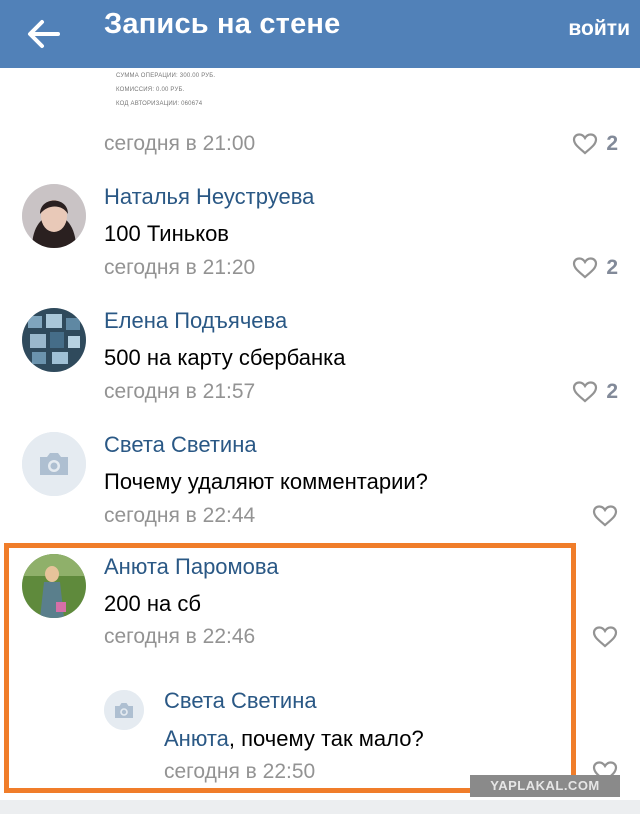 This screenshot has width=640, height=814. I want to click on comment-text: 100 Тиньков, so click(166, 233).